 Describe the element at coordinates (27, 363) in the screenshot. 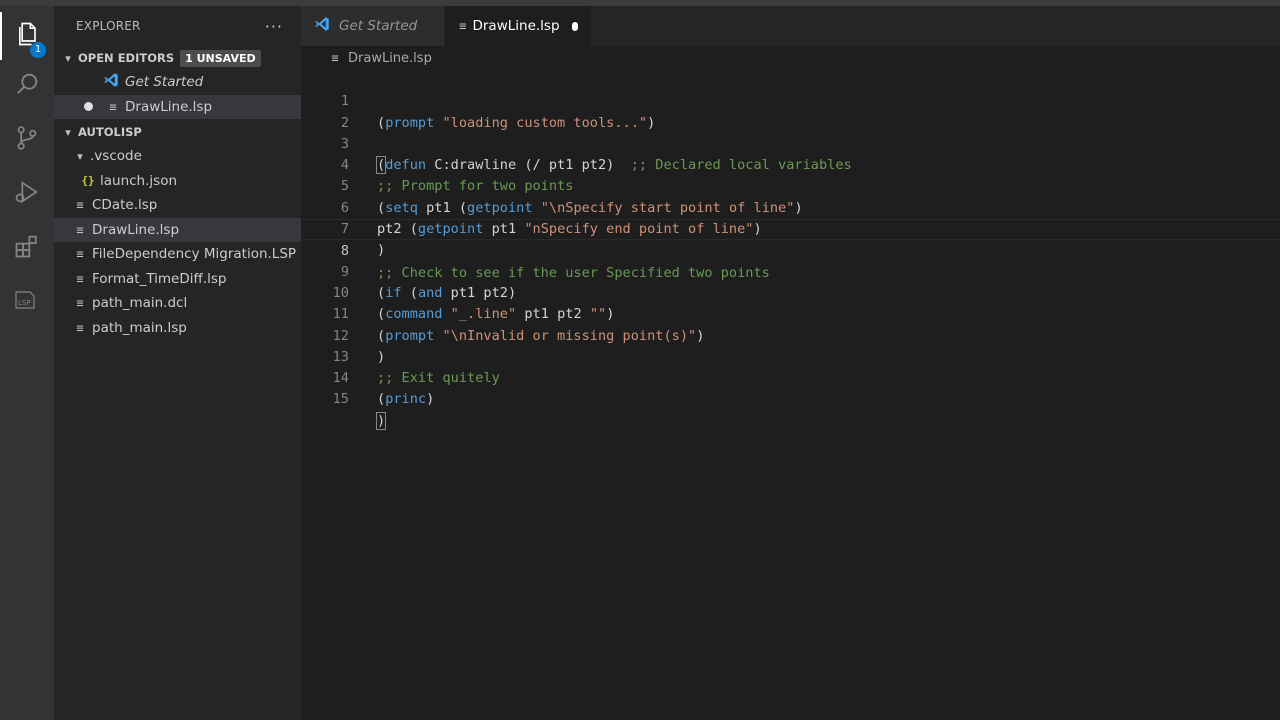

I see `activity-bar: 1 LSP` at that location.